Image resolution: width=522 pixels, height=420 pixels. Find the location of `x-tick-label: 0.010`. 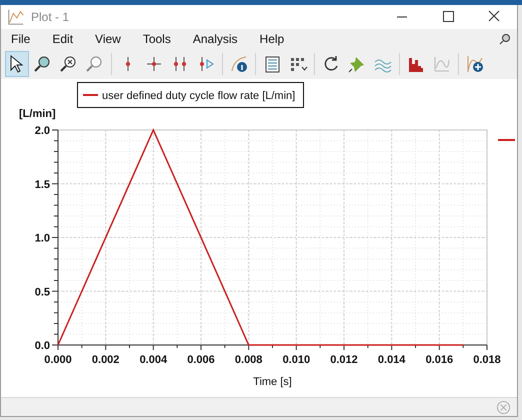

x-tick-label: 0.010 is located at coordinates (296, 360).